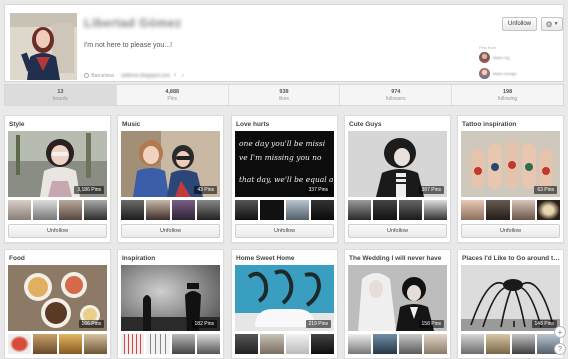  Describe the element at coordinates (170, 298) in the screenshot. I see `board-cover-image: 182 Pins` at that location.